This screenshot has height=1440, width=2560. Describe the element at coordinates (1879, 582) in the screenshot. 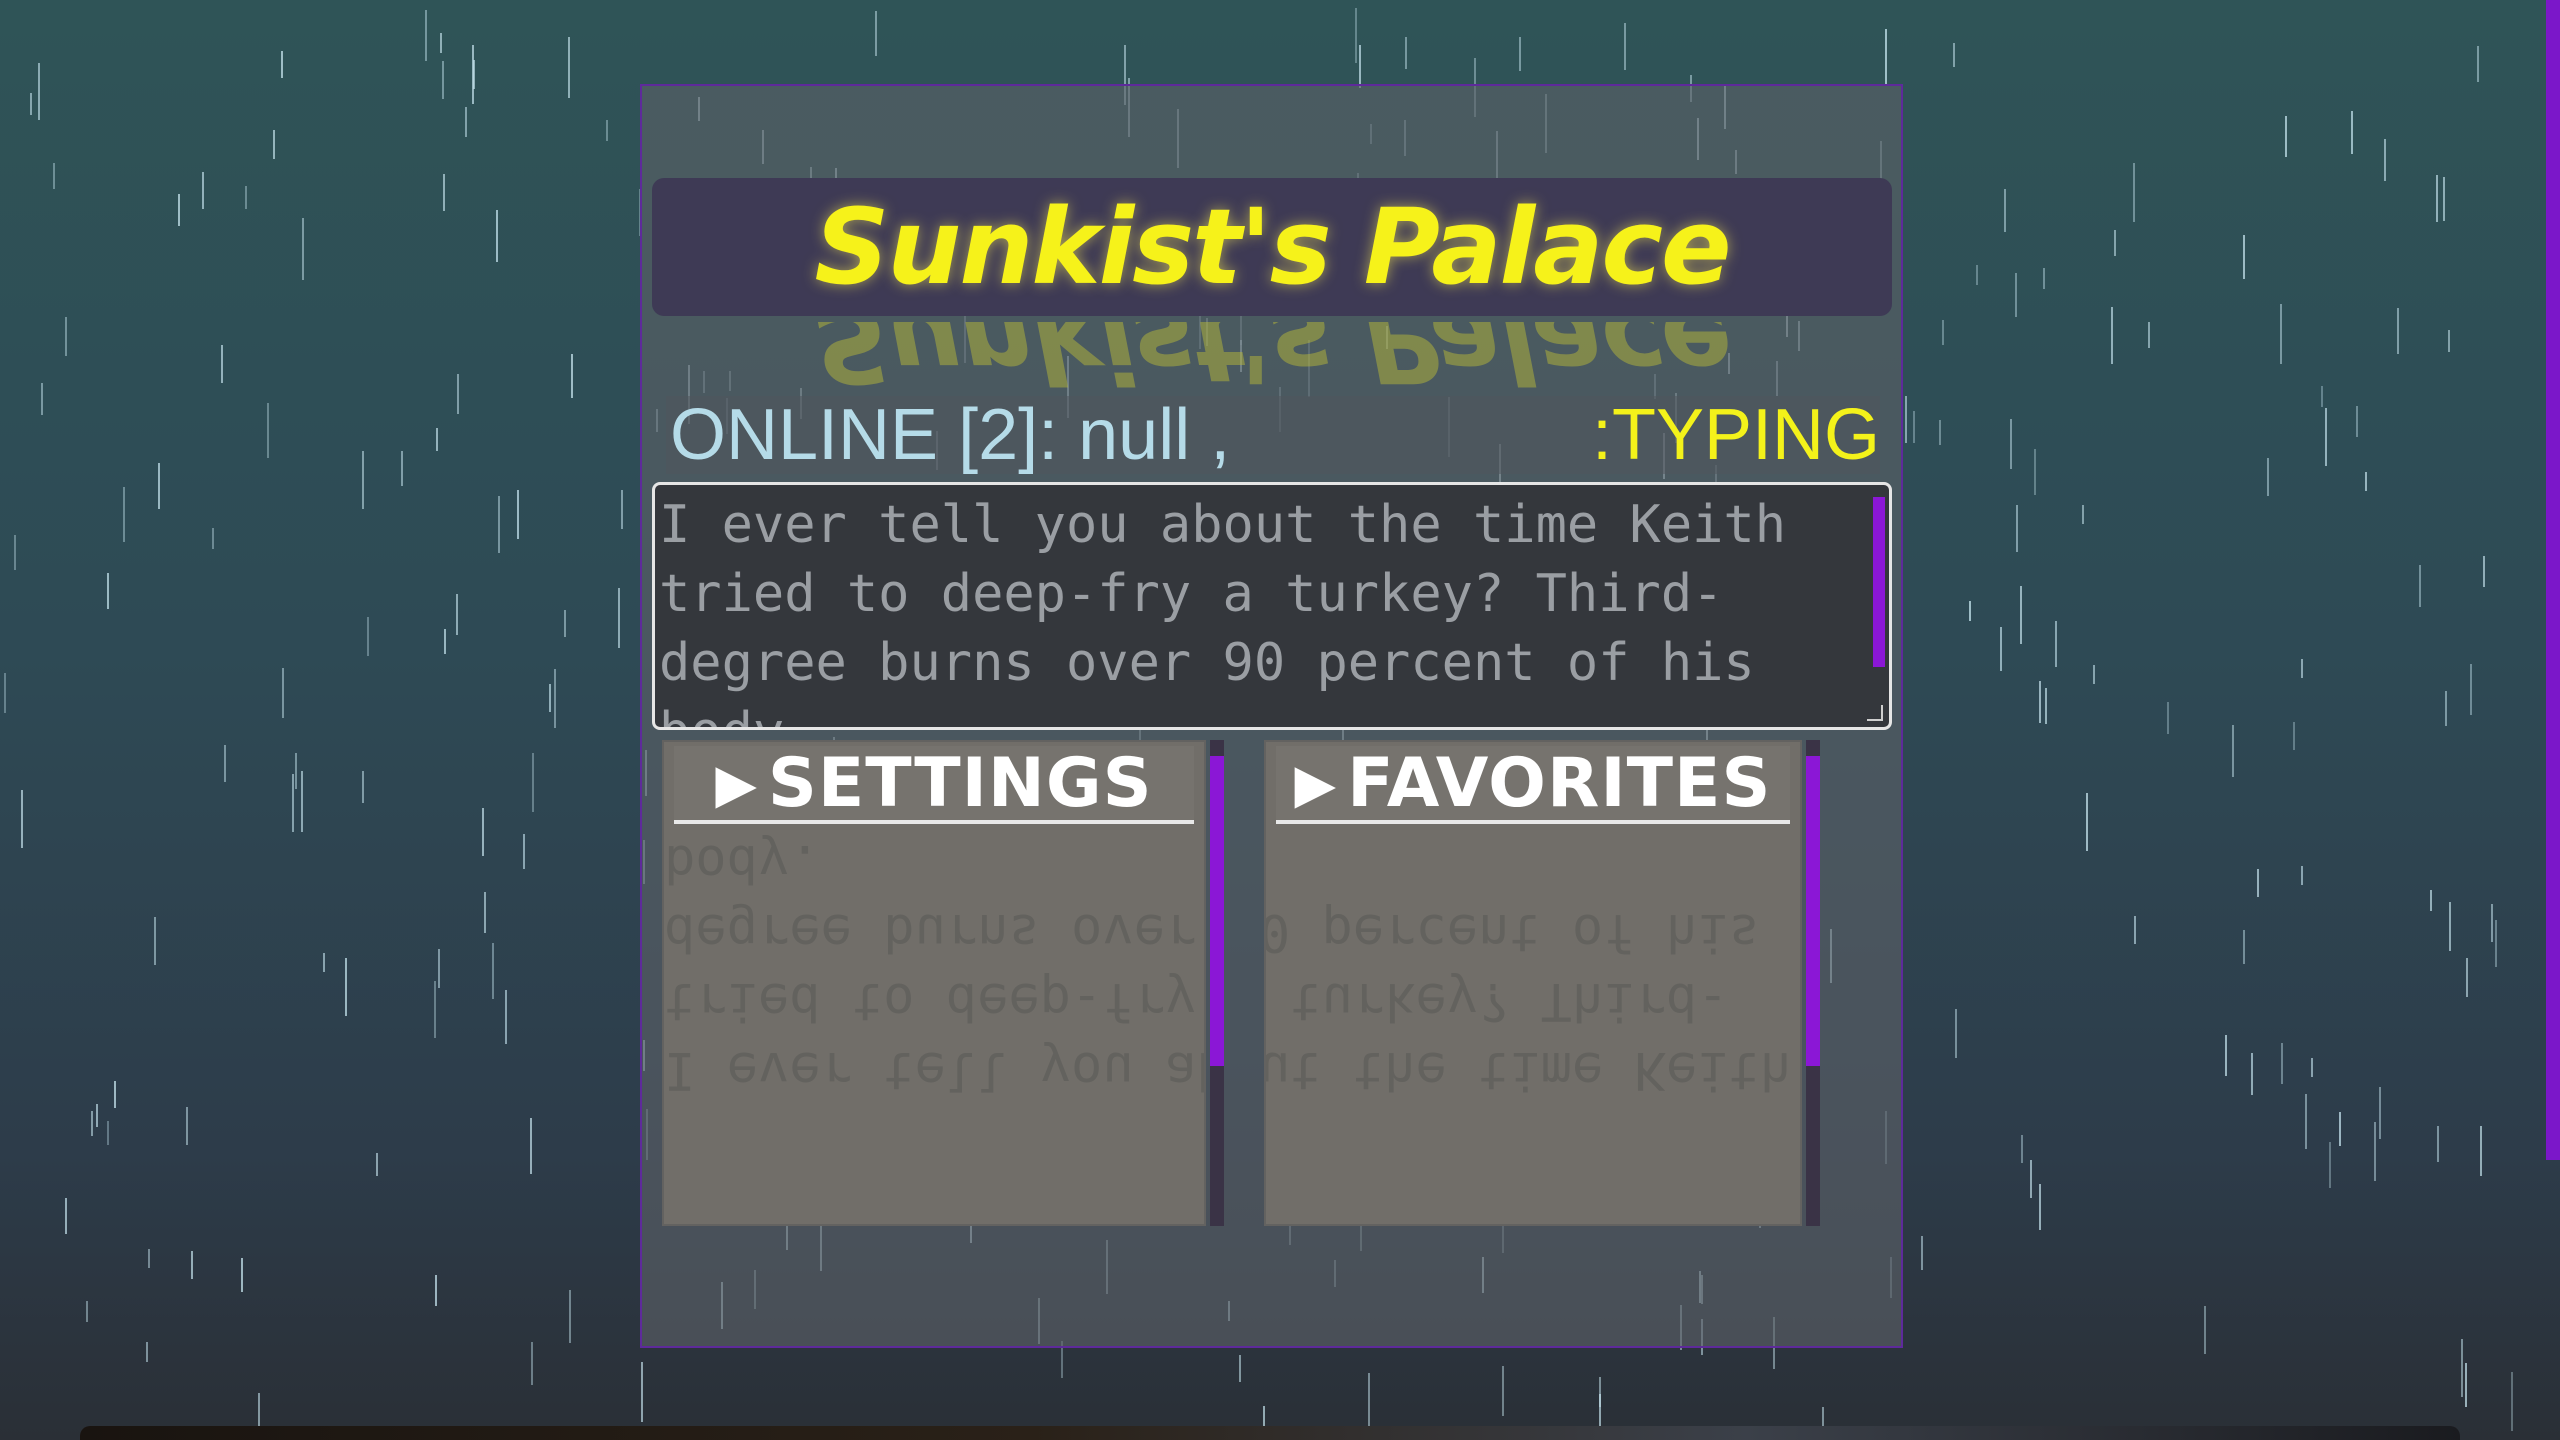

I see `chat-scrollbar` at that location.